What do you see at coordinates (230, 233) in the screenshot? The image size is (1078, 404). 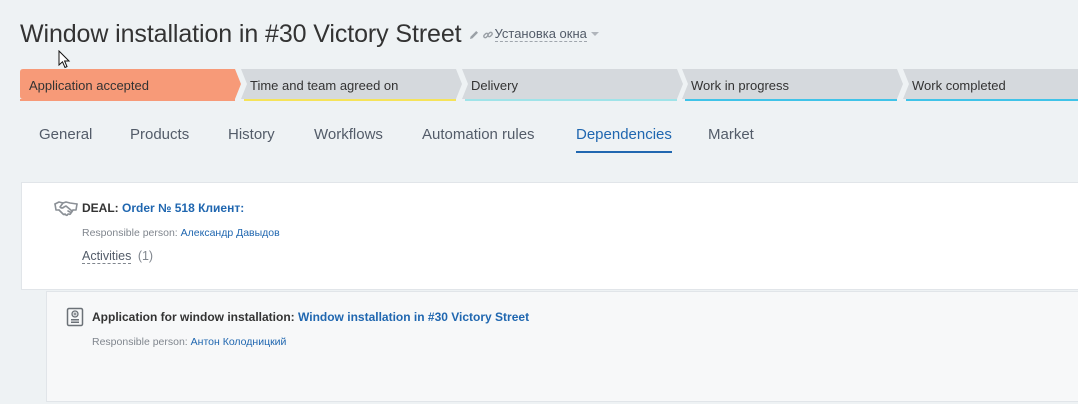 I see `responsible-person-link: Александр Давыдов` at bounding box center [230, 233].